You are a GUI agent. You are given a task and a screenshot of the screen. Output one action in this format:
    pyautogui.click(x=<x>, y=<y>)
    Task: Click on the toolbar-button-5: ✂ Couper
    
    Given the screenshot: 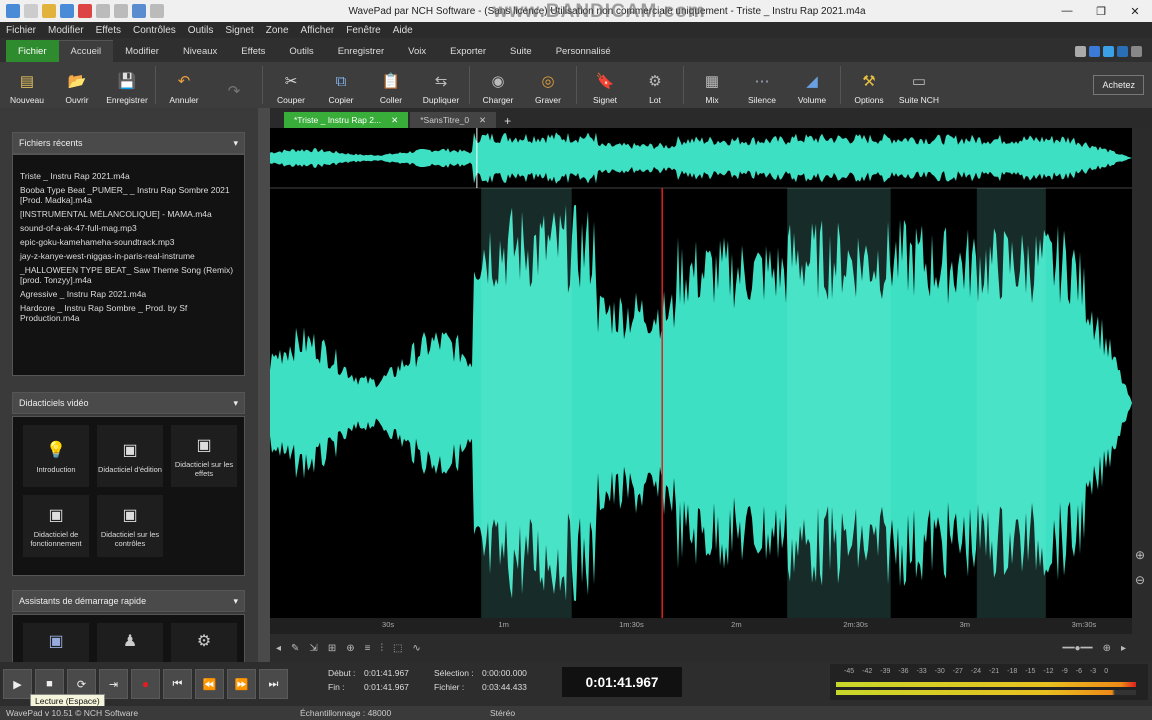 What is the action you would take?
    pyautogui.click(x=291, y=85)
    